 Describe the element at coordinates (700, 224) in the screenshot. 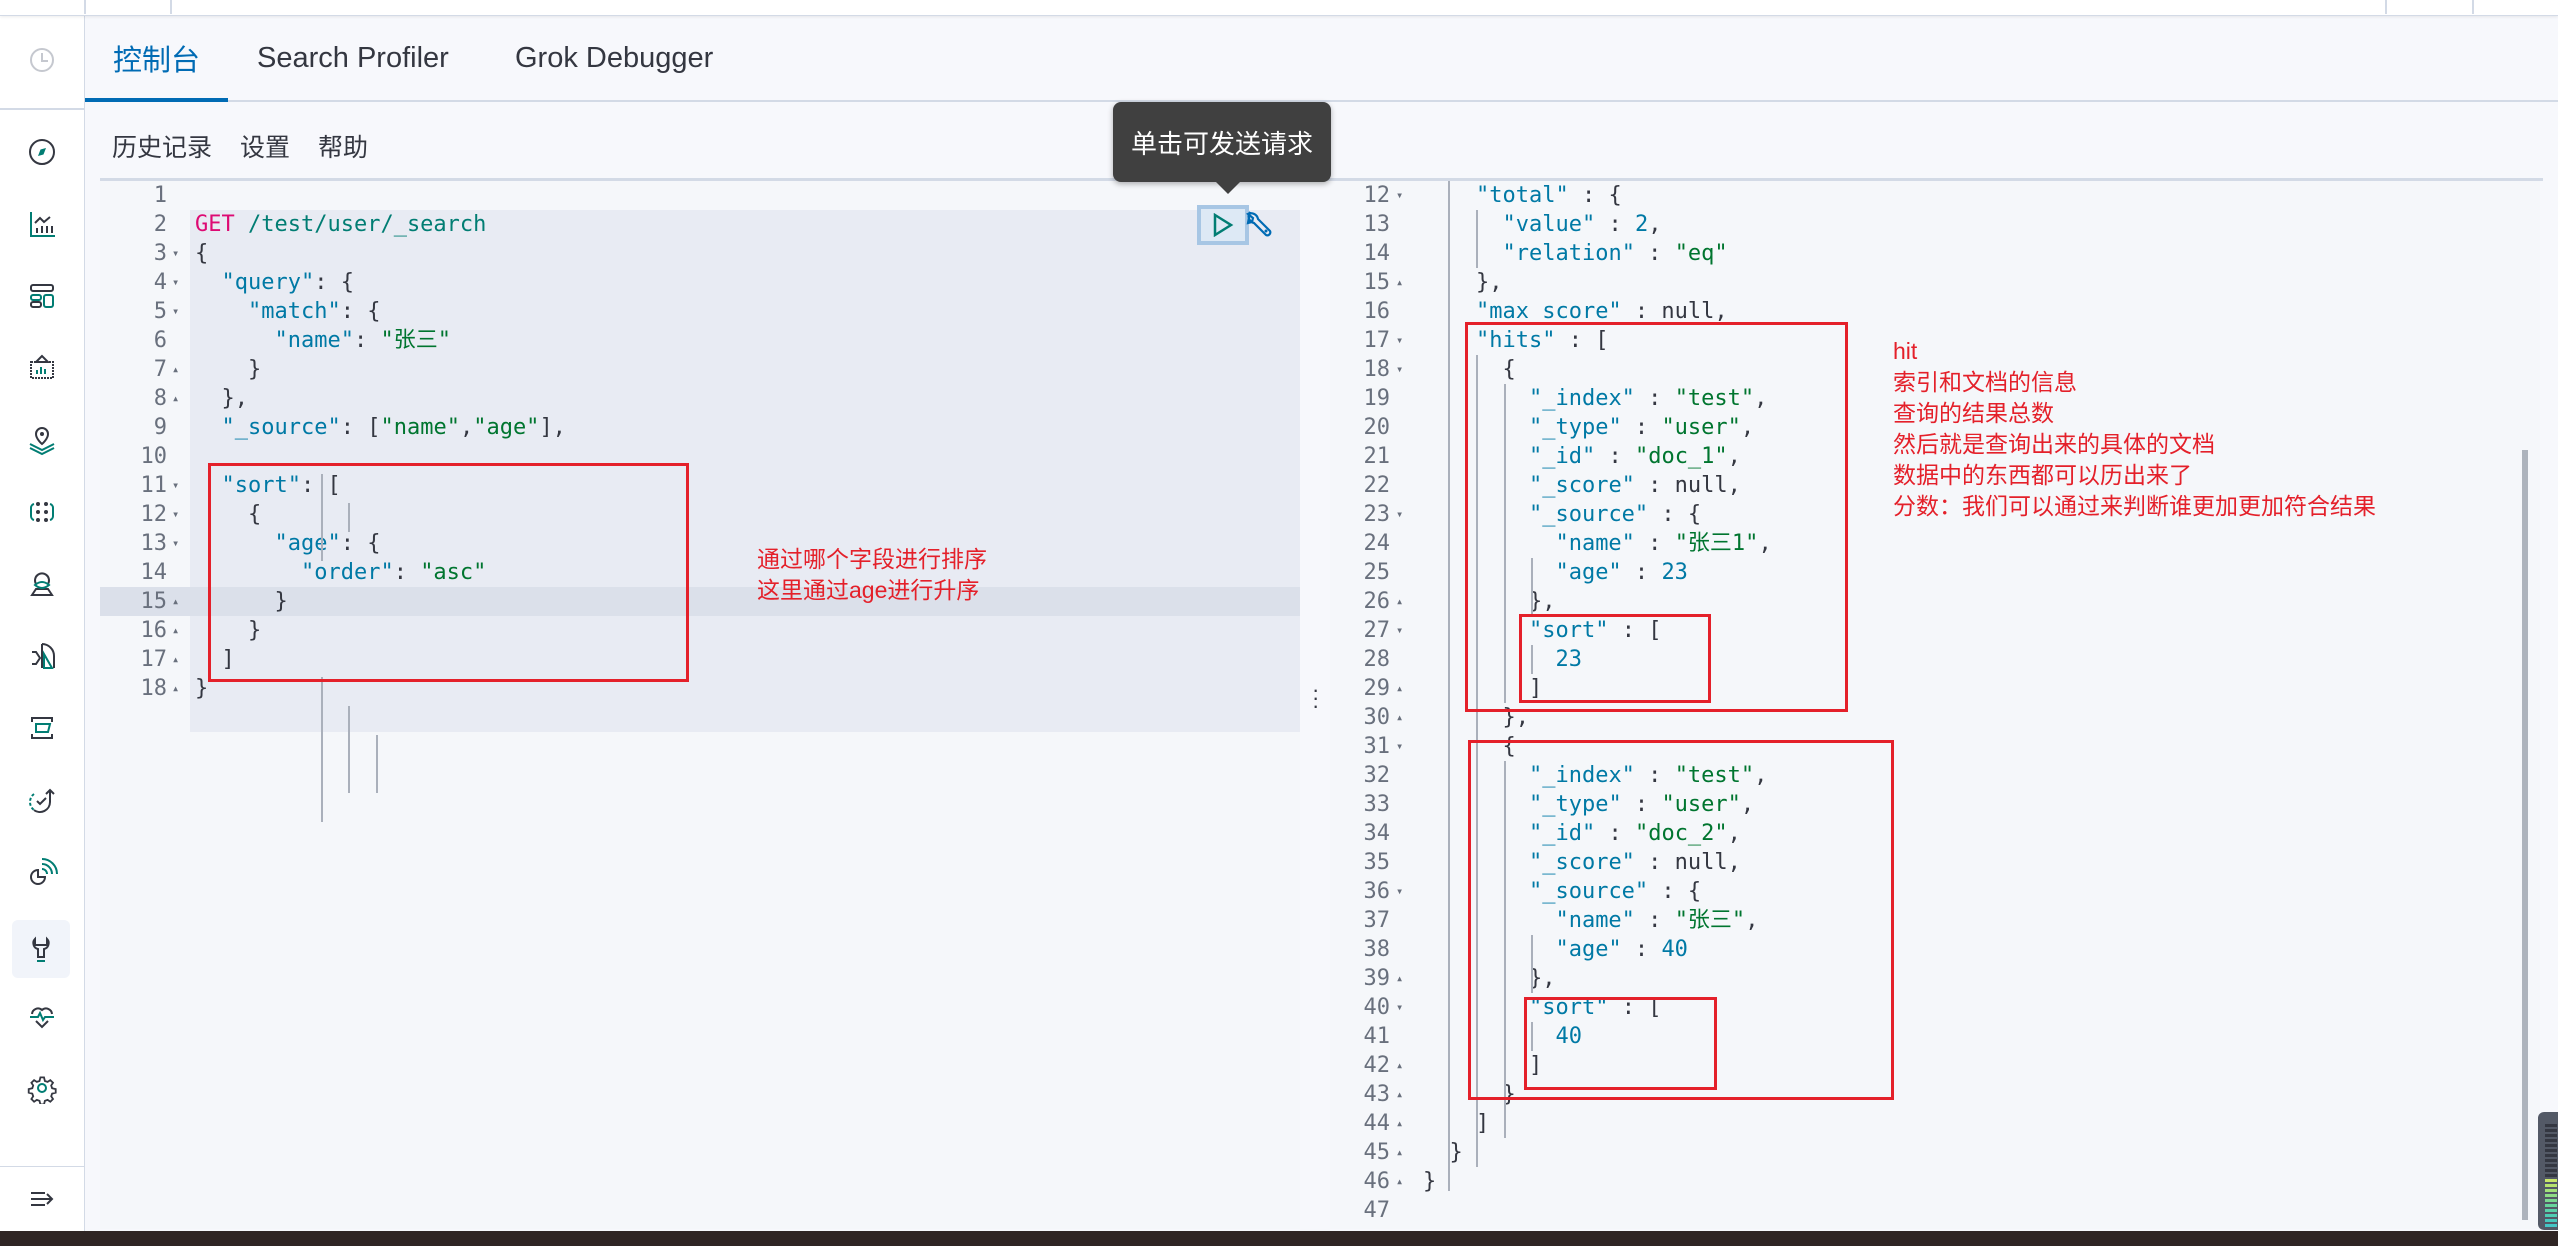

I see `code-line: 2 GET /test/user/_search` at that location.